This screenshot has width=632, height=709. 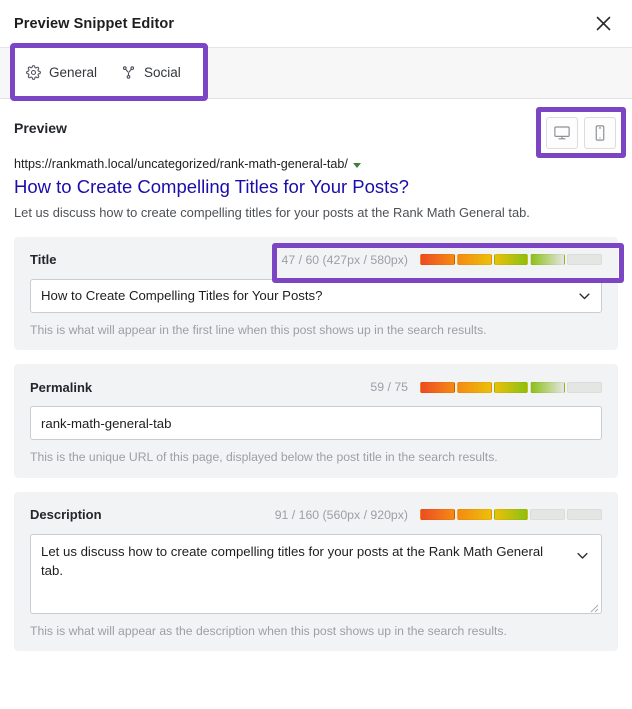 What do you see at coordinates (128, 72) in the screenshot?
I see `share-nodes-icon` at bounding box center [128, 72].